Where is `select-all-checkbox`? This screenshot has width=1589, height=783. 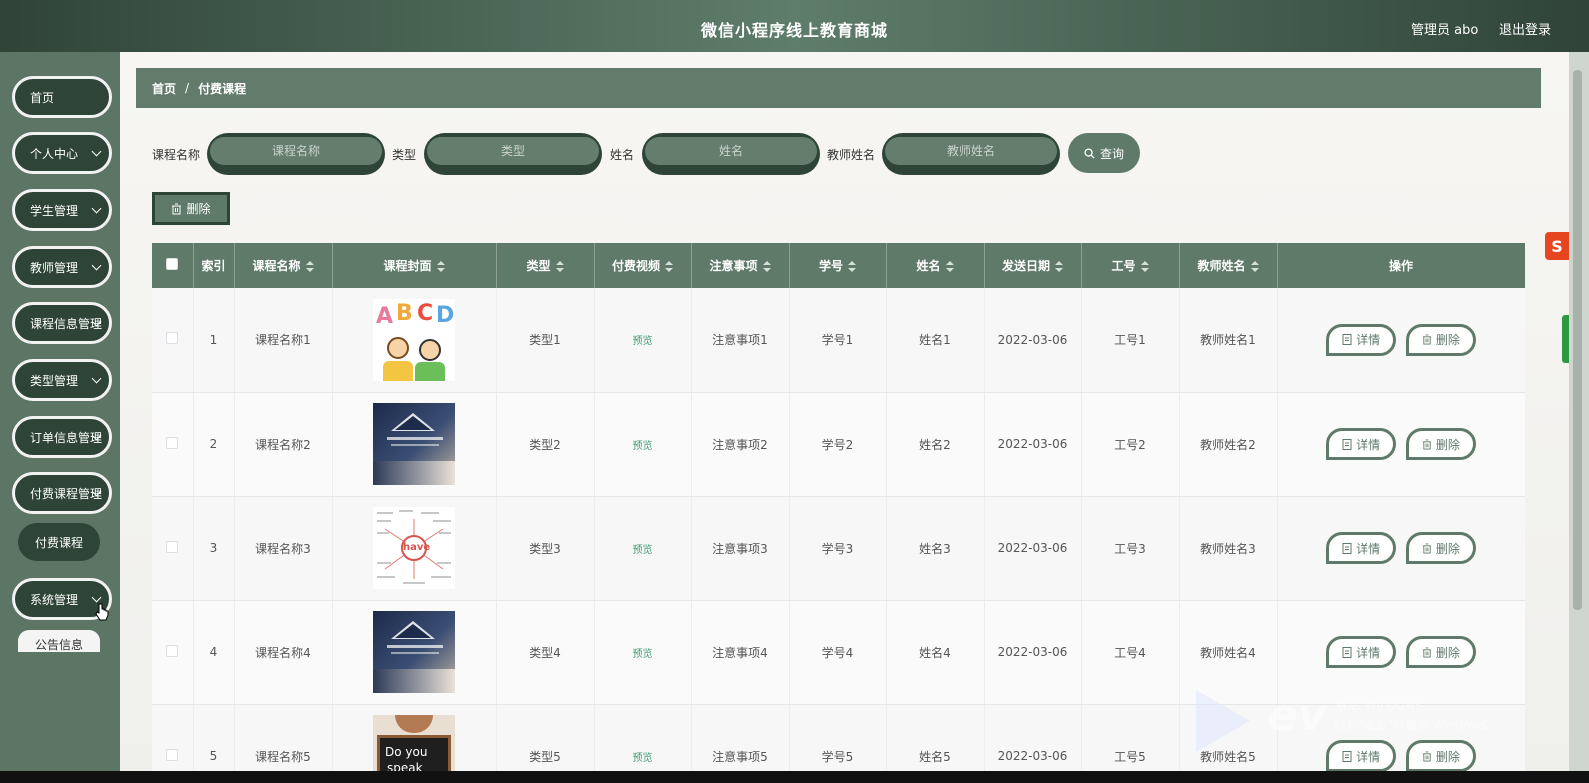 select-all-checkbox is located at coordinates (172, 264).